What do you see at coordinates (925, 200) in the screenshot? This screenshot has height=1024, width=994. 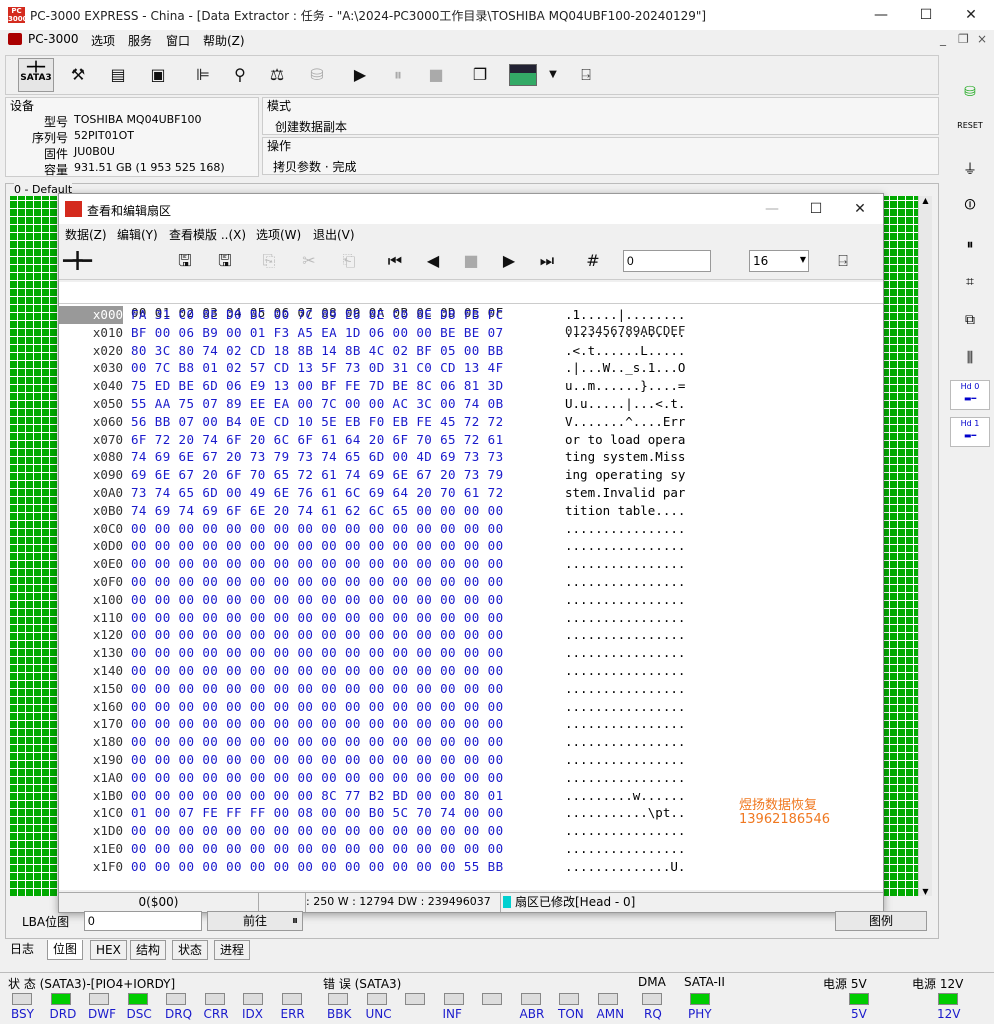 I see `scroll-up-icon: ▲` at bounding box center [925, 200].